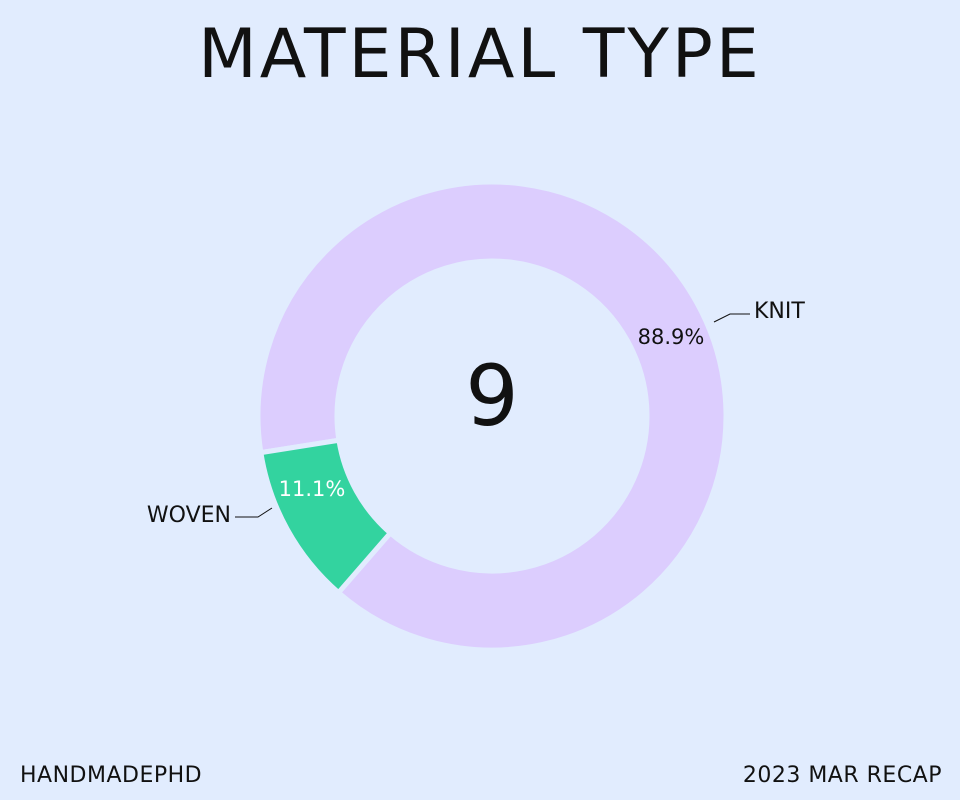 Image resolution: width=960 pixels, height=800 pixels. I want to click on leader-line-woven, so click(254, 512).